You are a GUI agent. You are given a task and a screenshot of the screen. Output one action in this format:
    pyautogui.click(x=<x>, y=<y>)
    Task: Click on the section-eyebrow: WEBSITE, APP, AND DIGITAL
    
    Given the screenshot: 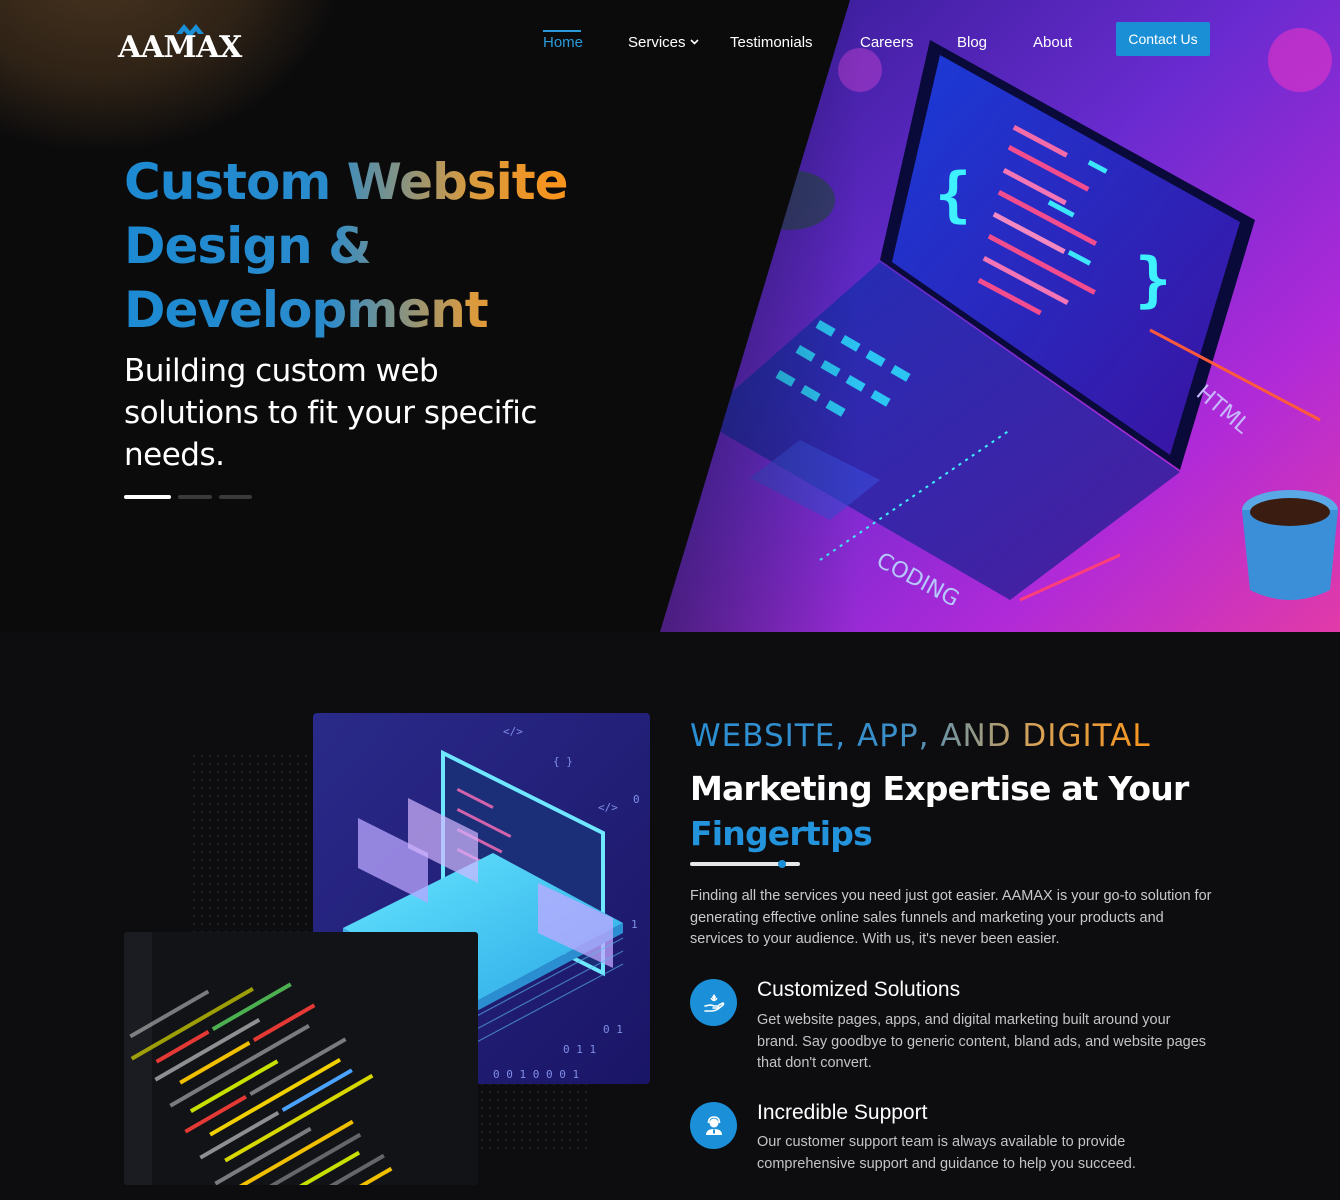 What is the action you would take?
    pyautogui.click(x=920, y=736)
    